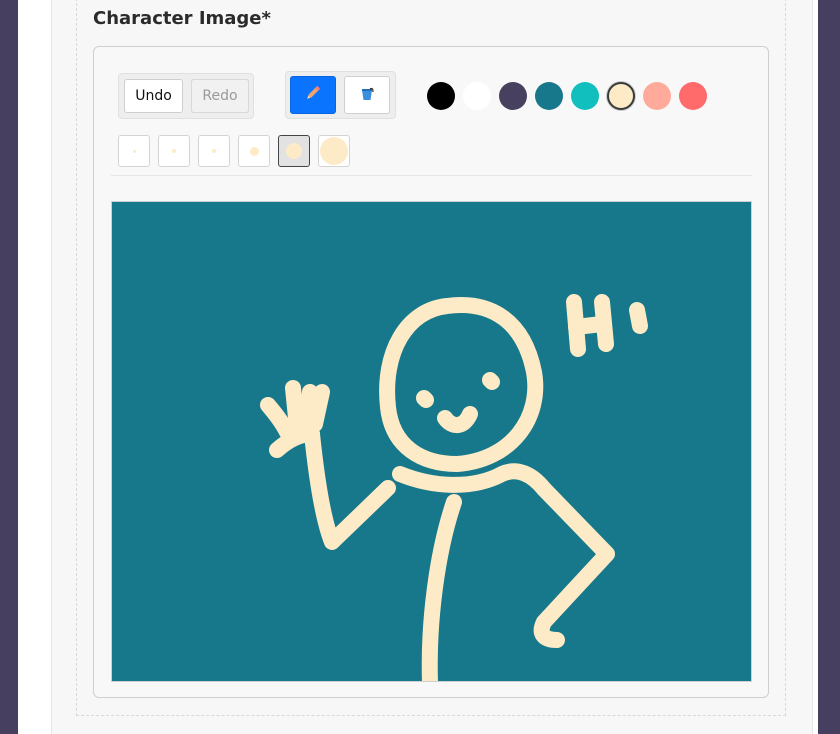 The height and width of the screenshot is (734, 840). Describe the element at coordinates (621, 96) in the screenshot. I see `color-swatch-cream` at that location.